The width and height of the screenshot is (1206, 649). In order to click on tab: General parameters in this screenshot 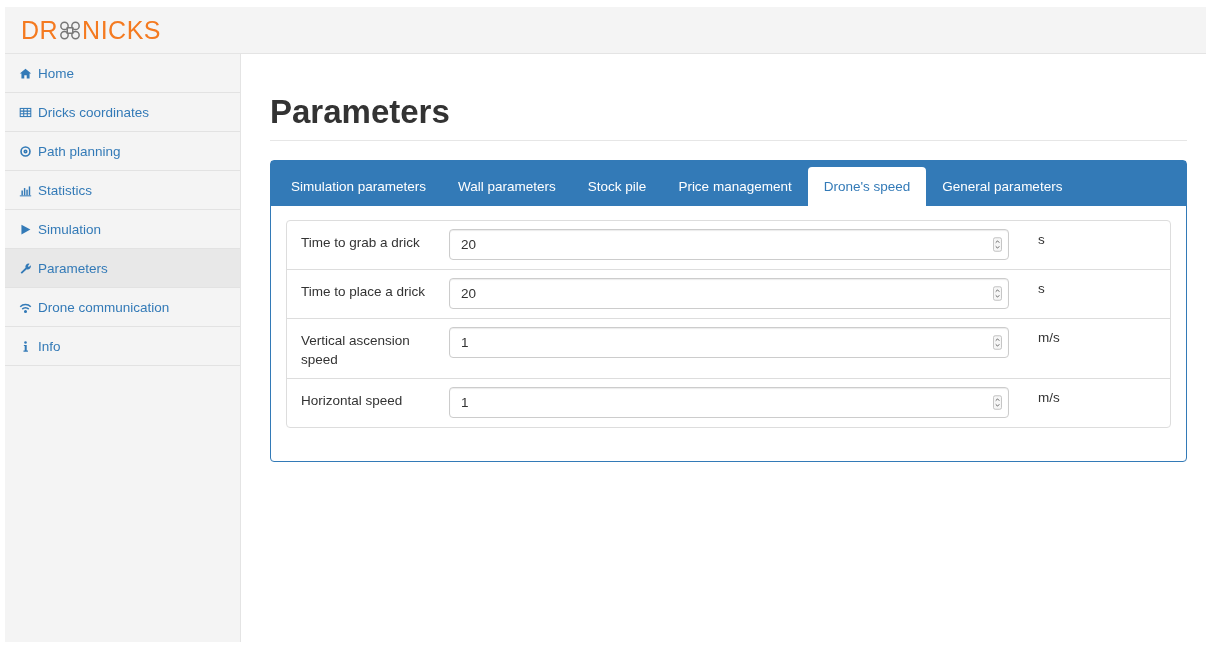, I will do `click(1002, 186)`.